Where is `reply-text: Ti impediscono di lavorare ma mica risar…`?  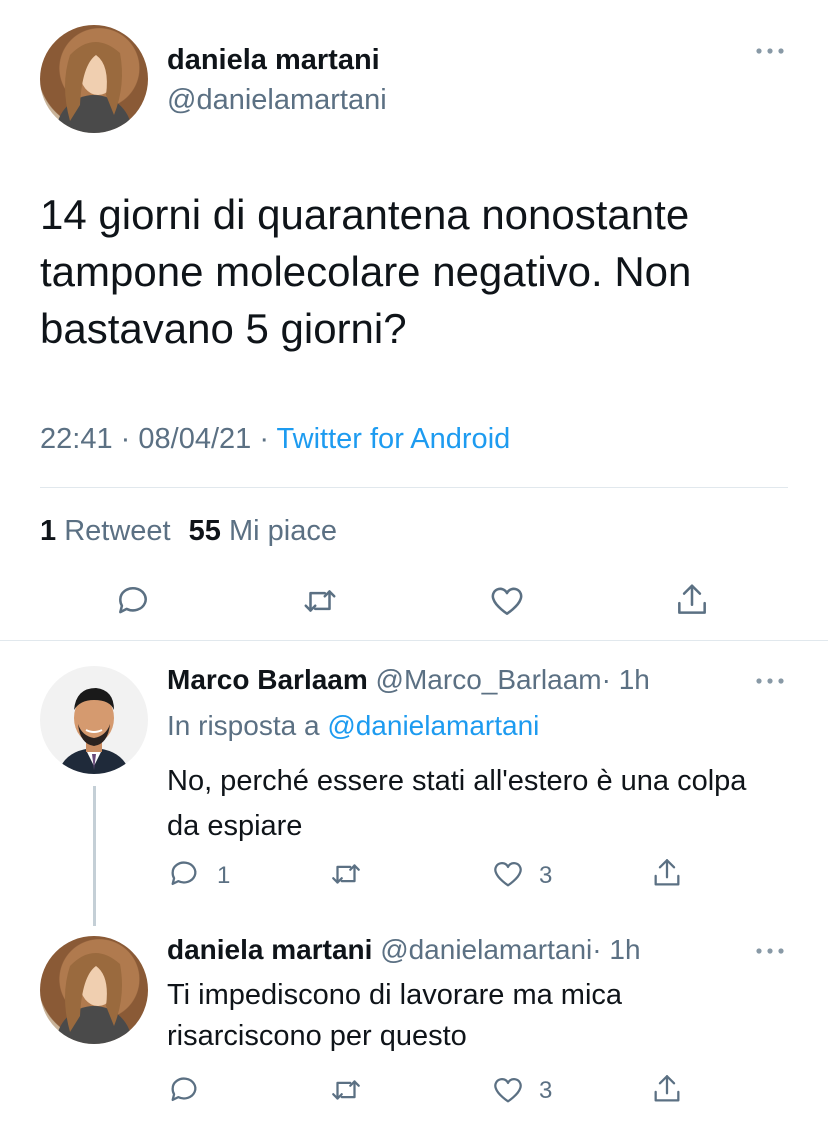 reply-text: Ti impediscono di lavorare ma mica risar… is located at coordinates (395, 1015).